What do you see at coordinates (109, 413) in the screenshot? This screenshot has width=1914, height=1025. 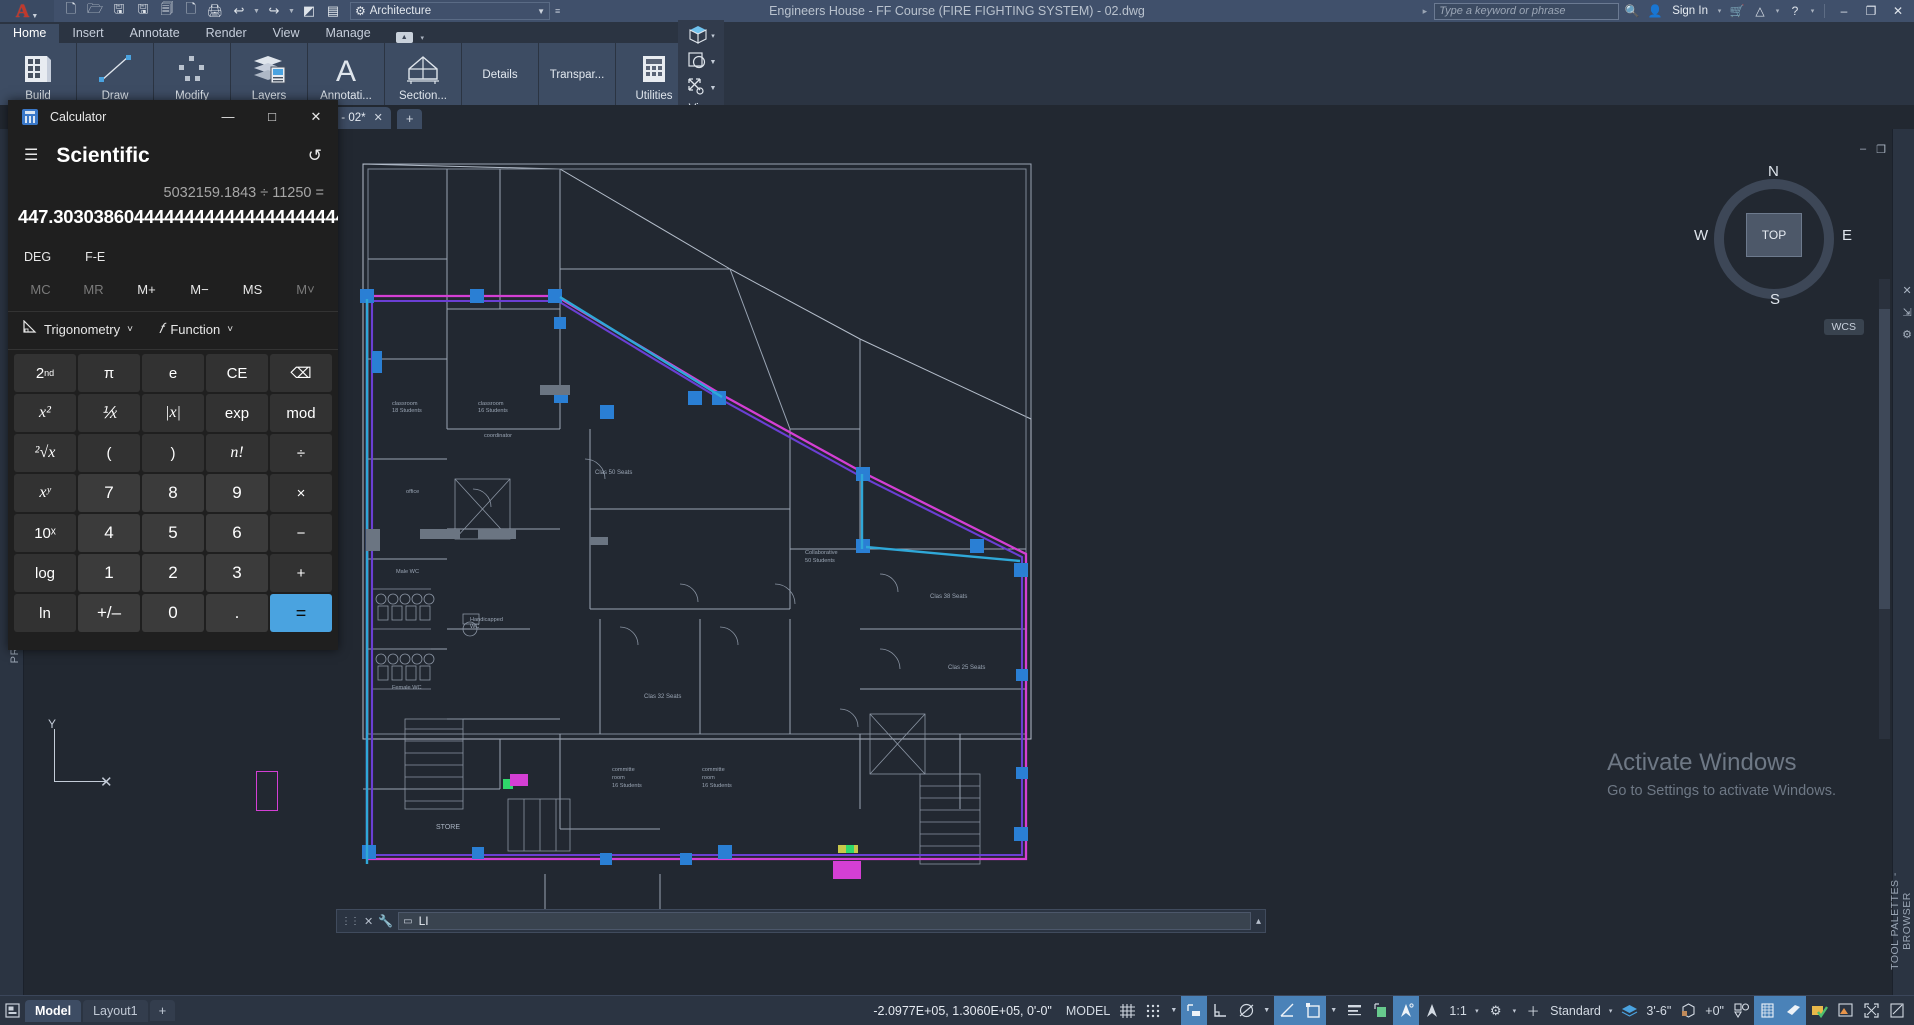 I see `reciprocal-key: ⅟x` at bounding box center [109, 413].